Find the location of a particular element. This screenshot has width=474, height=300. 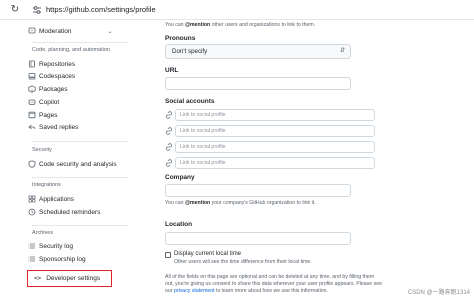

clock-icon is located at coordinates (32, 212).